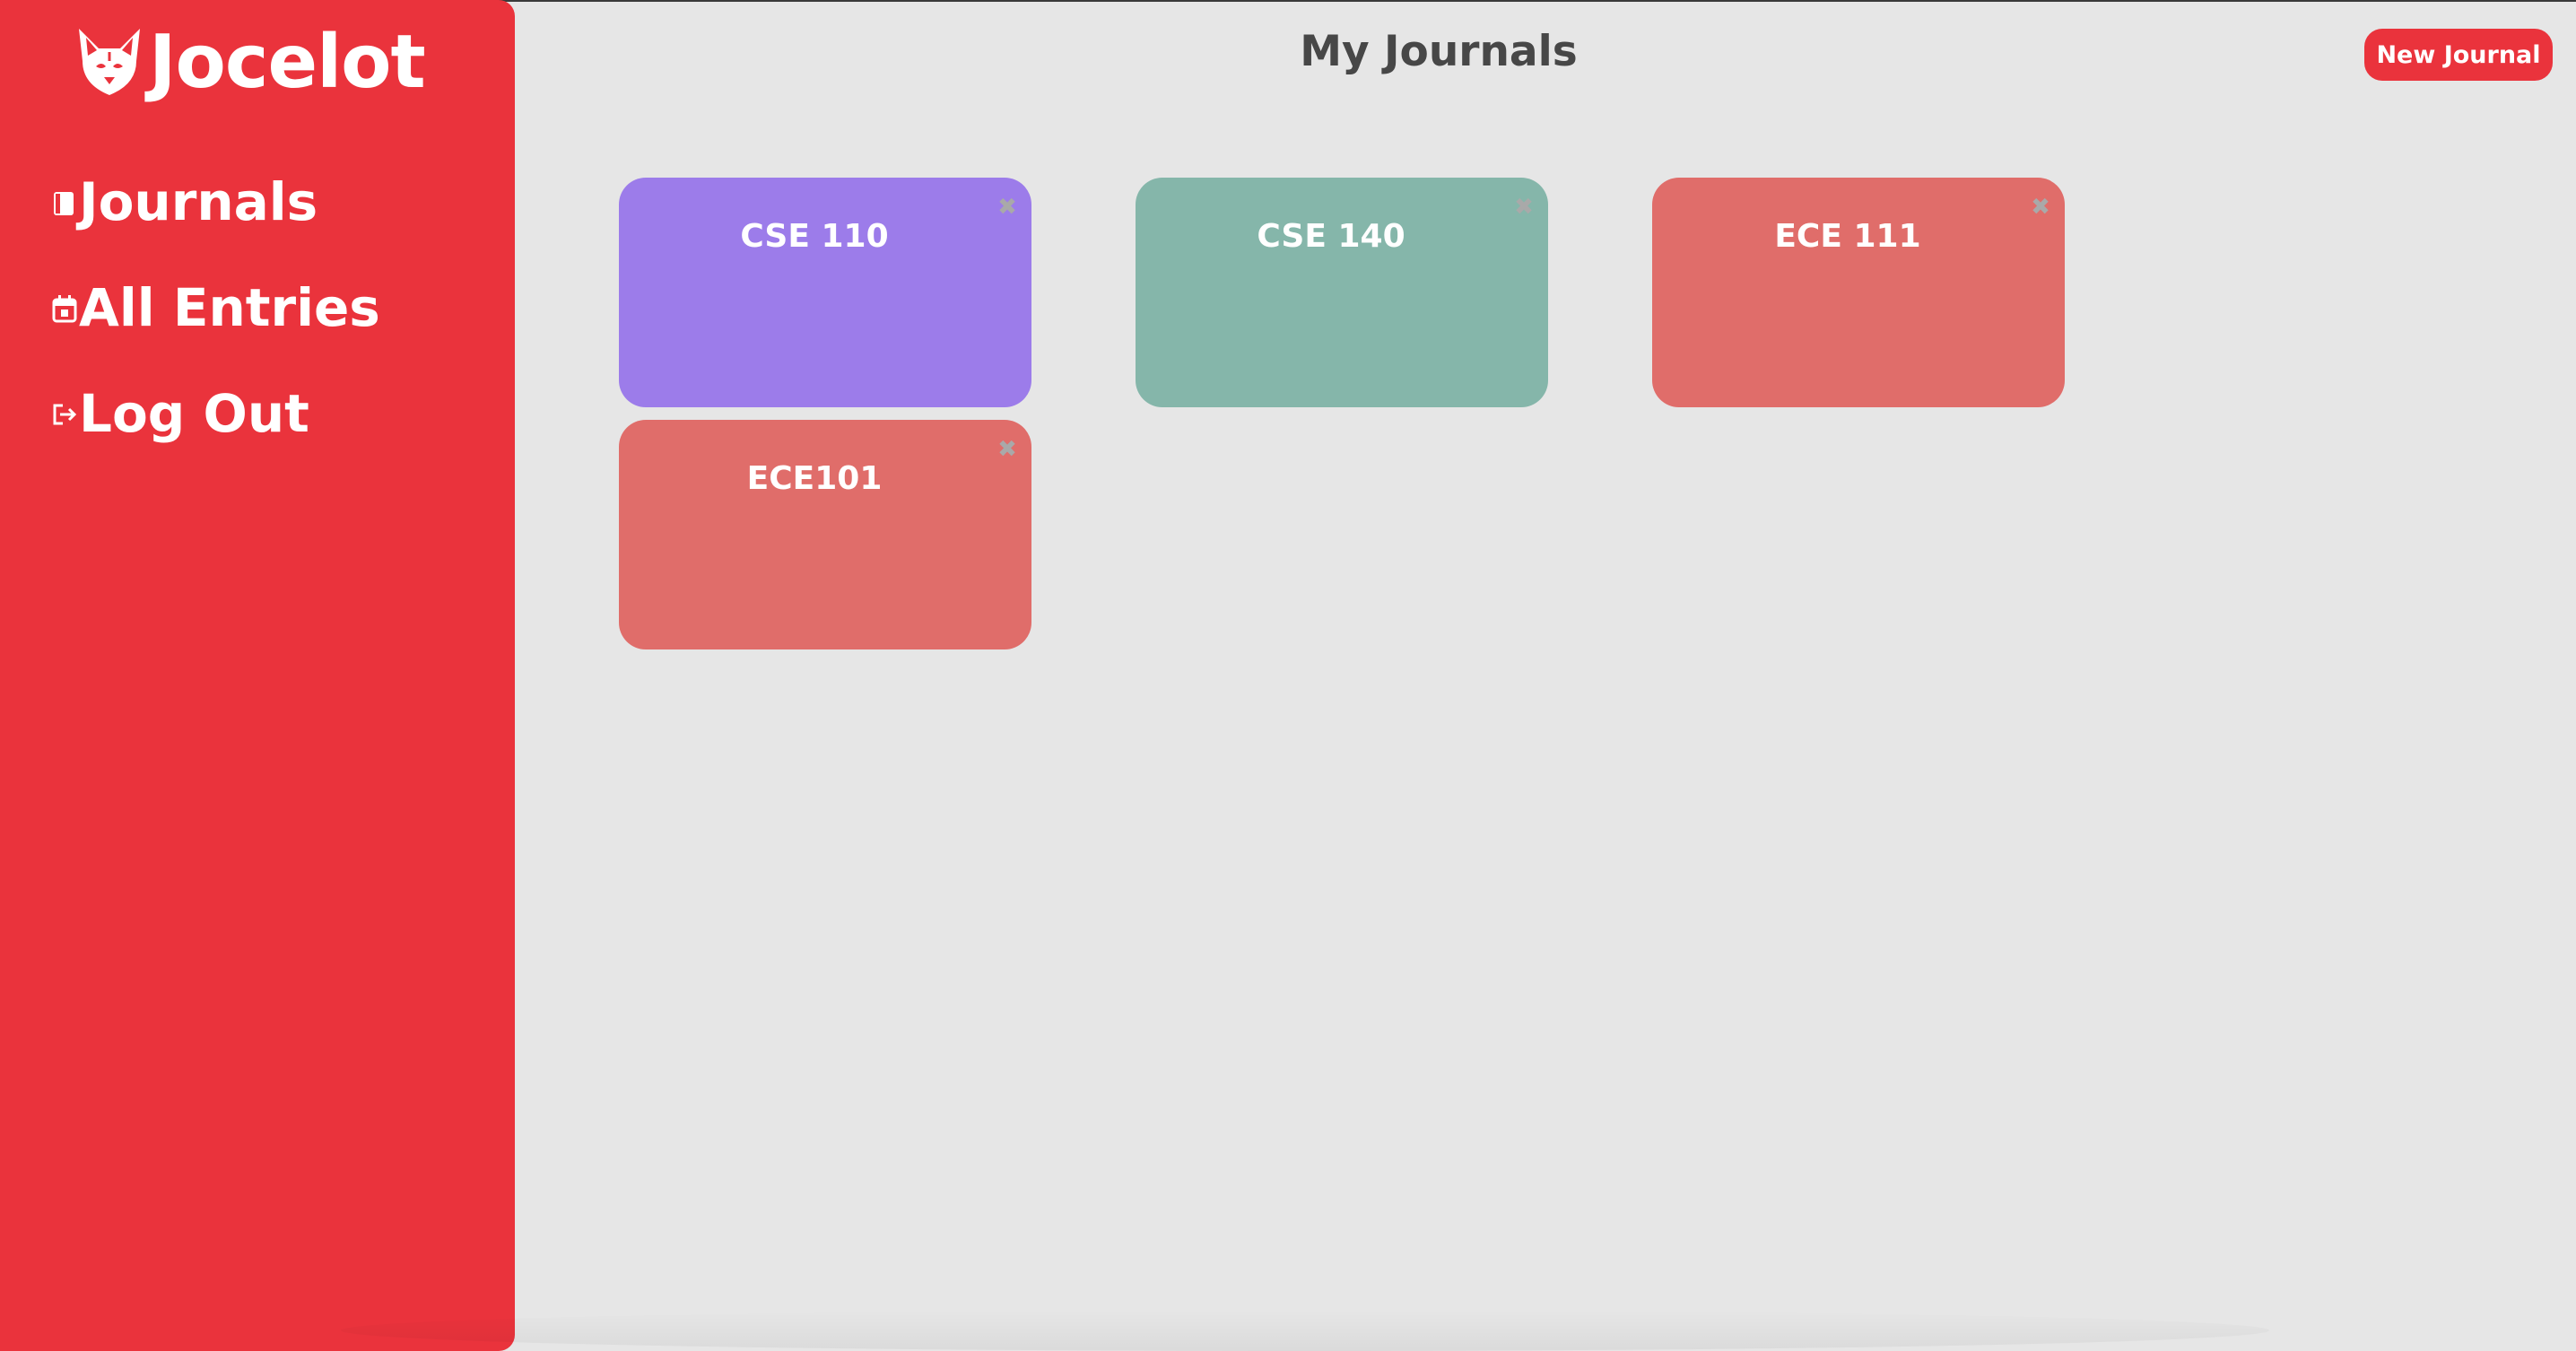 Image resolution: width=2576 pixels, height=1351 pixels. What do you see at coordinates (825, 292) in the screenshot?
I see `journal-card: CSE 110 ✖` at bounding box center [825, 292].